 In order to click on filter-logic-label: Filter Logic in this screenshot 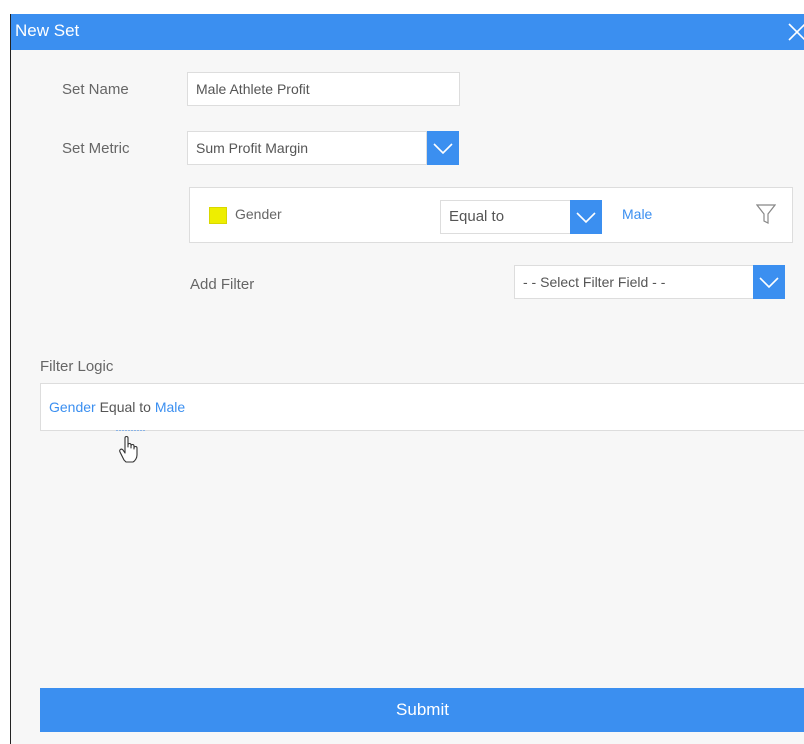, I will do `click(77, 366)`.